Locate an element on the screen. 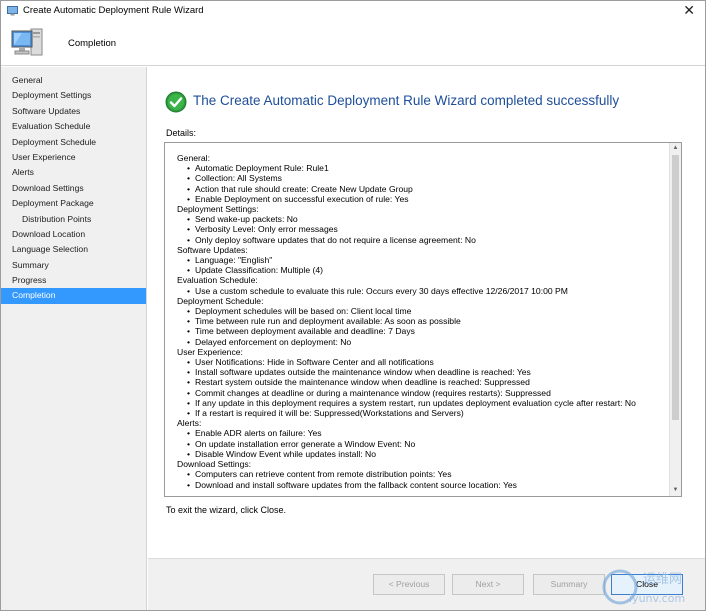 The width and height of the screenshot is (706, 611). details-section-heading: Deployment Schedule: is located at coordinates (220, 300).